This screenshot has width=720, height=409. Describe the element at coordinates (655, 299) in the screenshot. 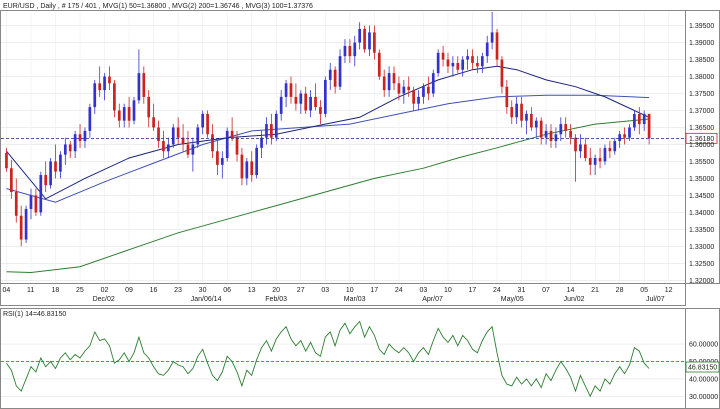

I see `month-tick-label: Jul/07` at that location.